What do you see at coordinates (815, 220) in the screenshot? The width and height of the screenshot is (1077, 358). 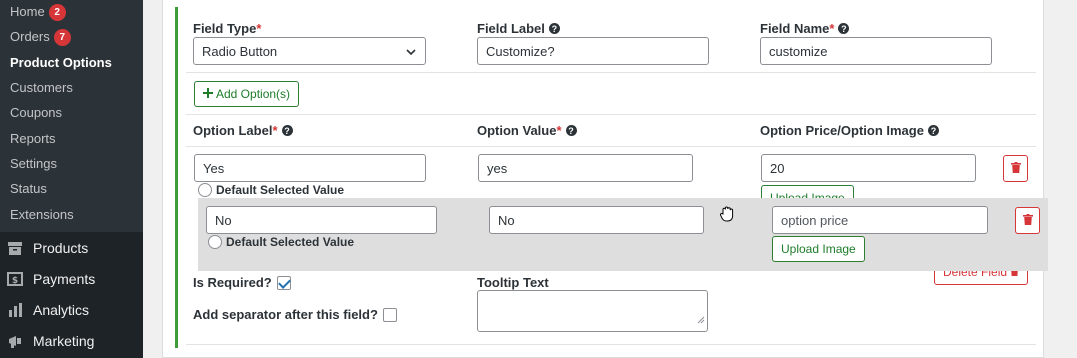 I see `option-price-placeholder: option price` at bounding box center [815, 220].